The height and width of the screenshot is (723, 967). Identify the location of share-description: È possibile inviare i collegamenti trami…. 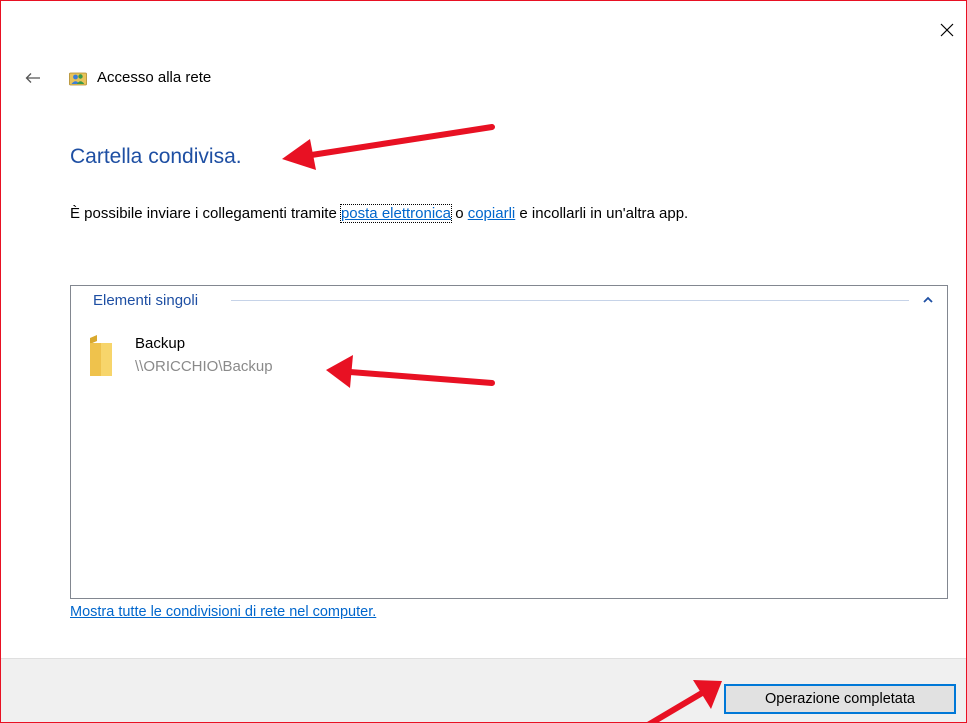
(379, 213).